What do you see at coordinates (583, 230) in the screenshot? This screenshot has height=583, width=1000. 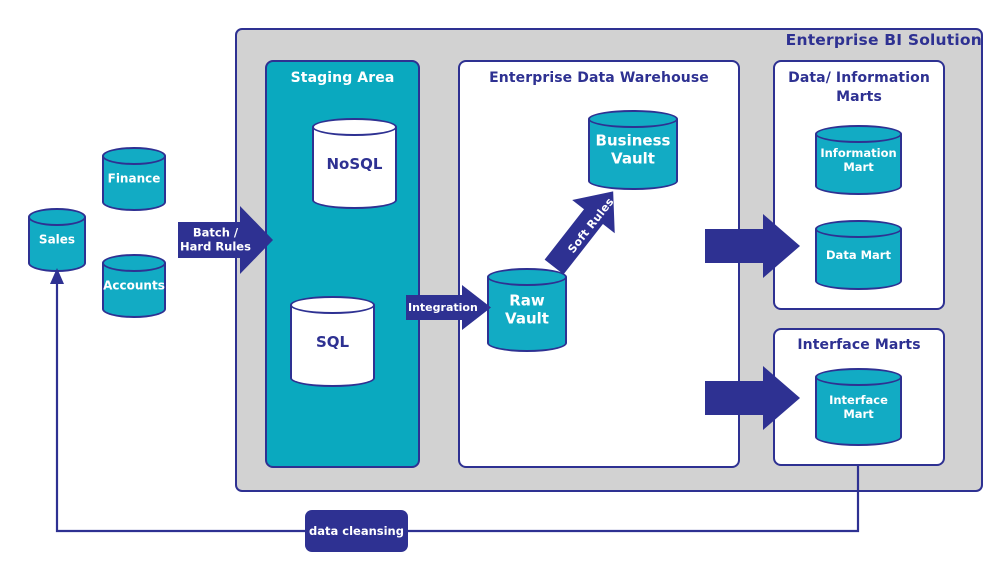 I see `arrow-soft-rules: Soft Rules` at bounding box center [583, 230].